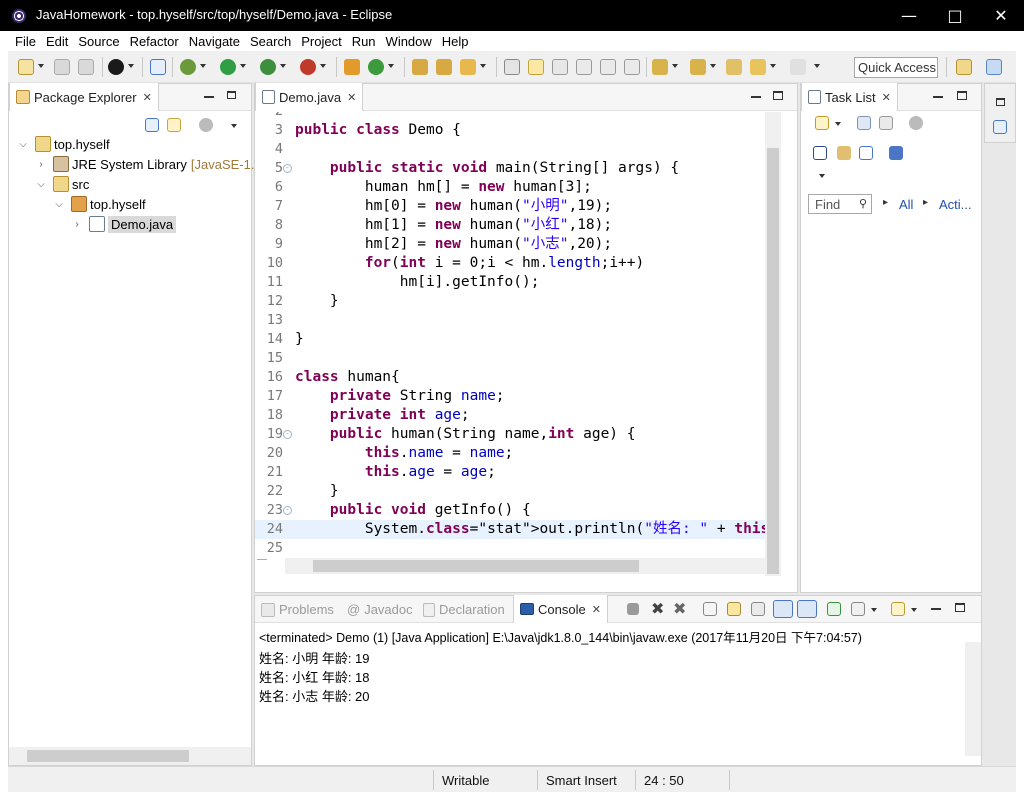  I want to click on menu-edit: Edit, so click(57, 41).